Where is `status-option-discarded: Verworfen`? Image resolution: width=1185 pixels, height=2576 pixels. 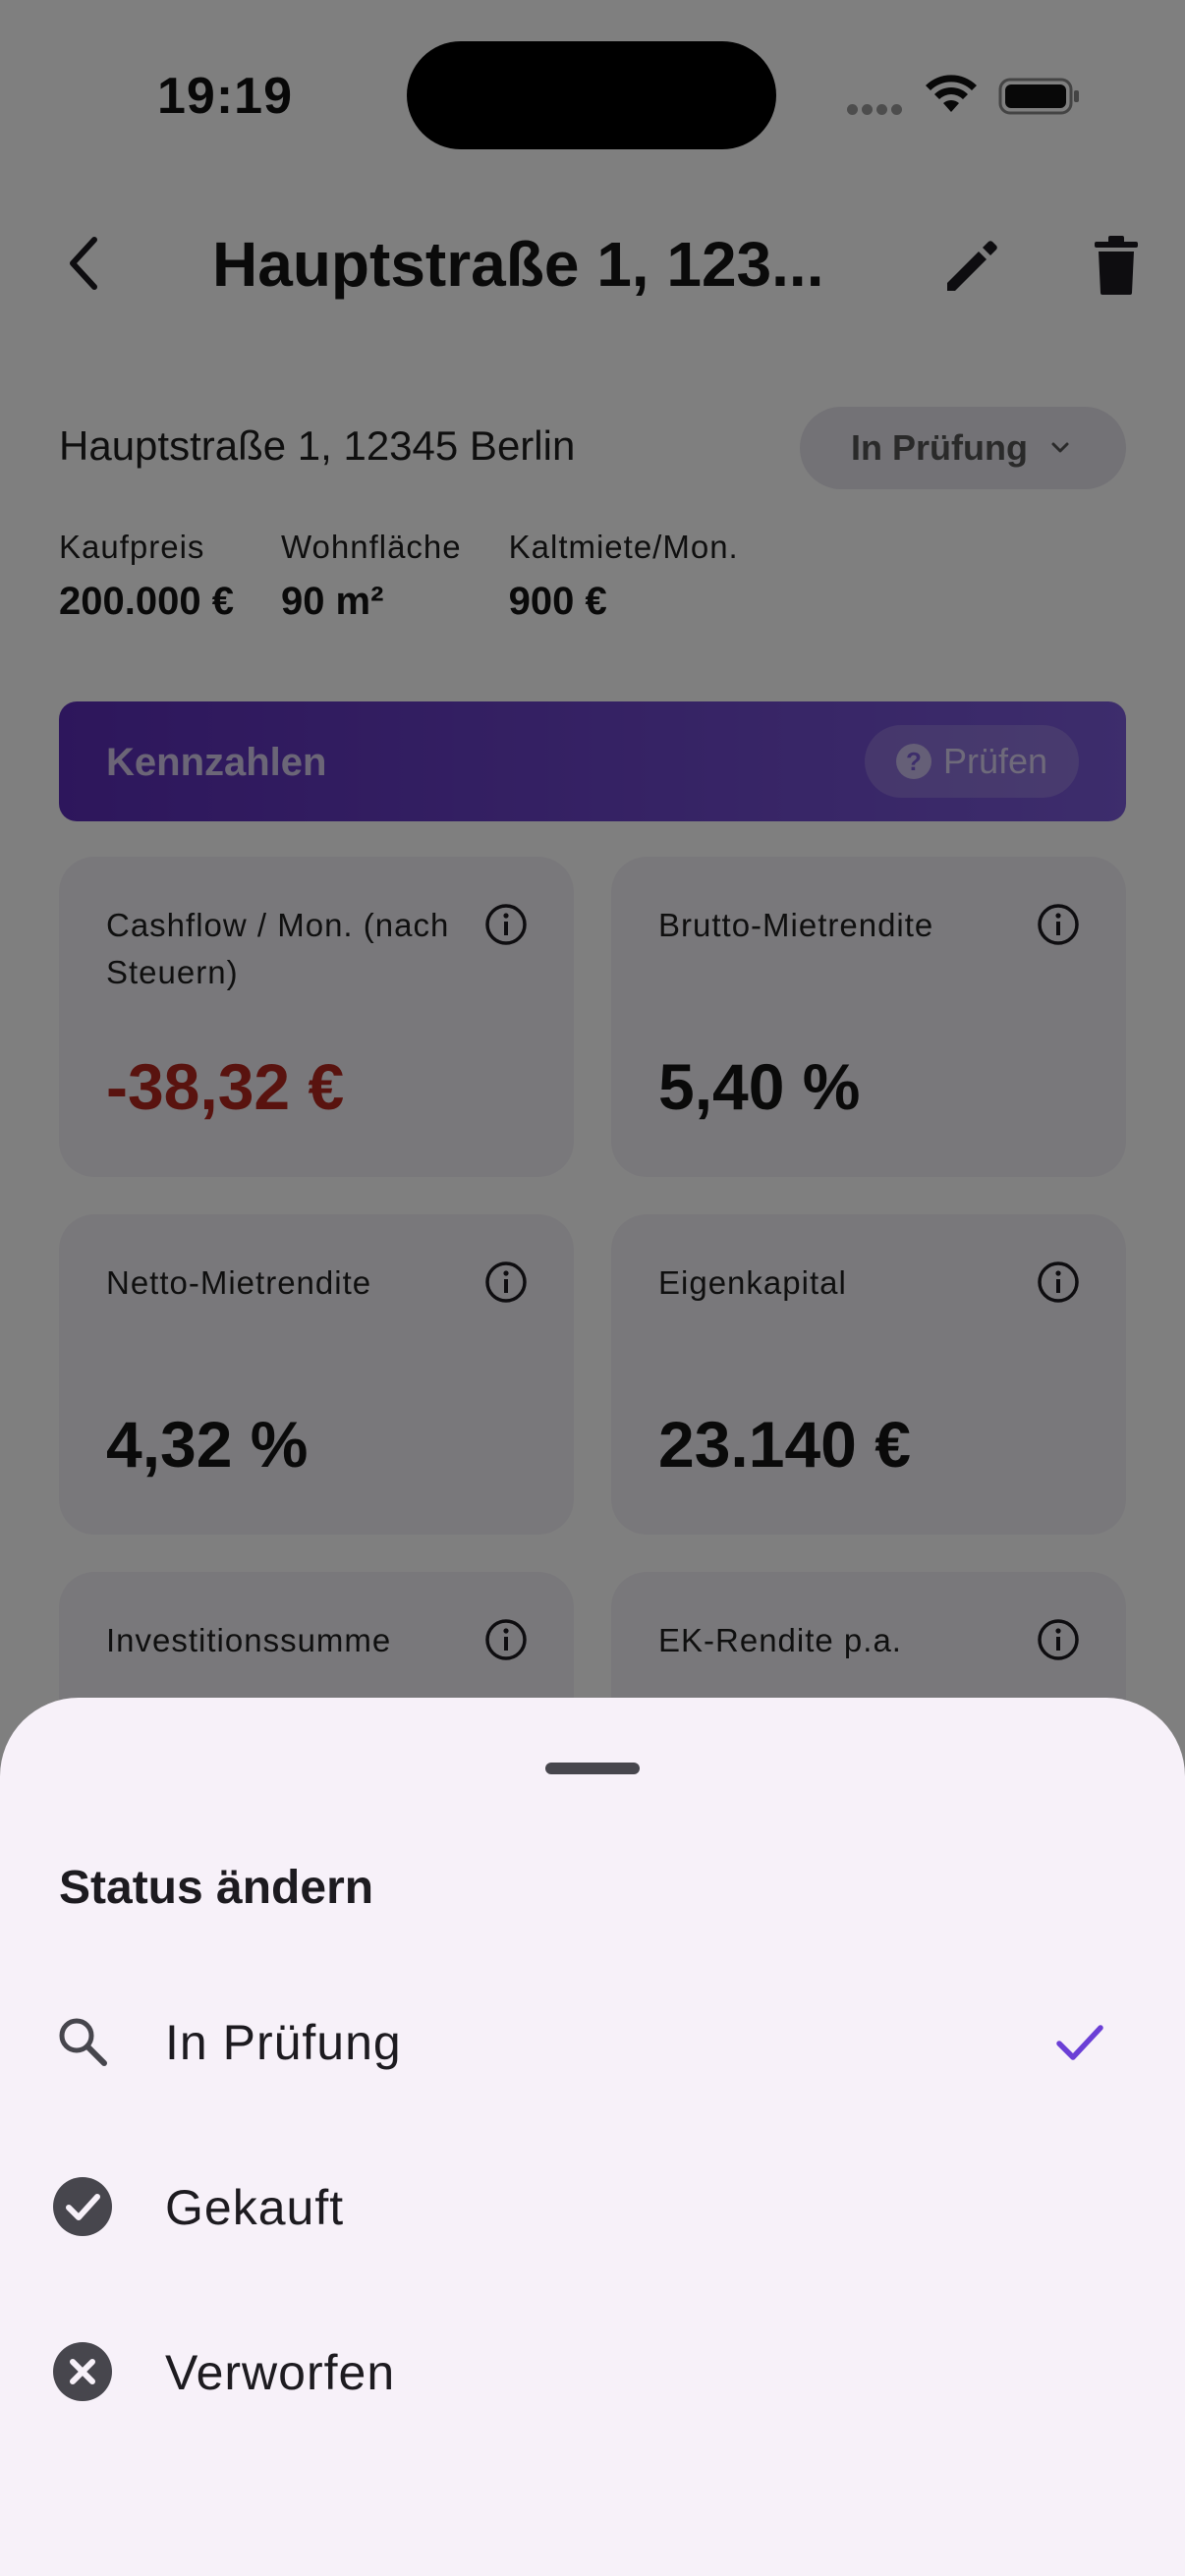 status-option-discarded: Verworfen is located at coordinates (592, 2370).